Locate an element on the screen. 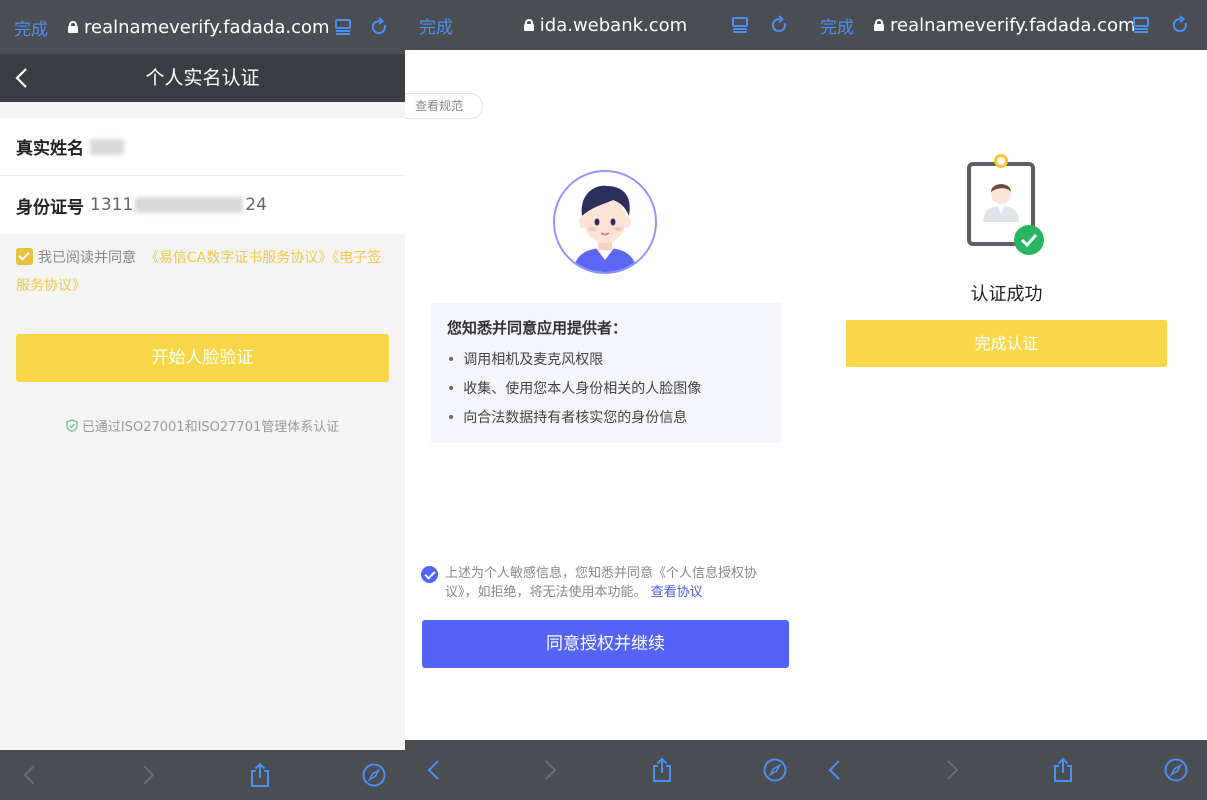 Image resolution: width=1207 pixels, height=800 pixels. permission-item: 调用相机及麦克风权限 is located at coordinates (606, 360).